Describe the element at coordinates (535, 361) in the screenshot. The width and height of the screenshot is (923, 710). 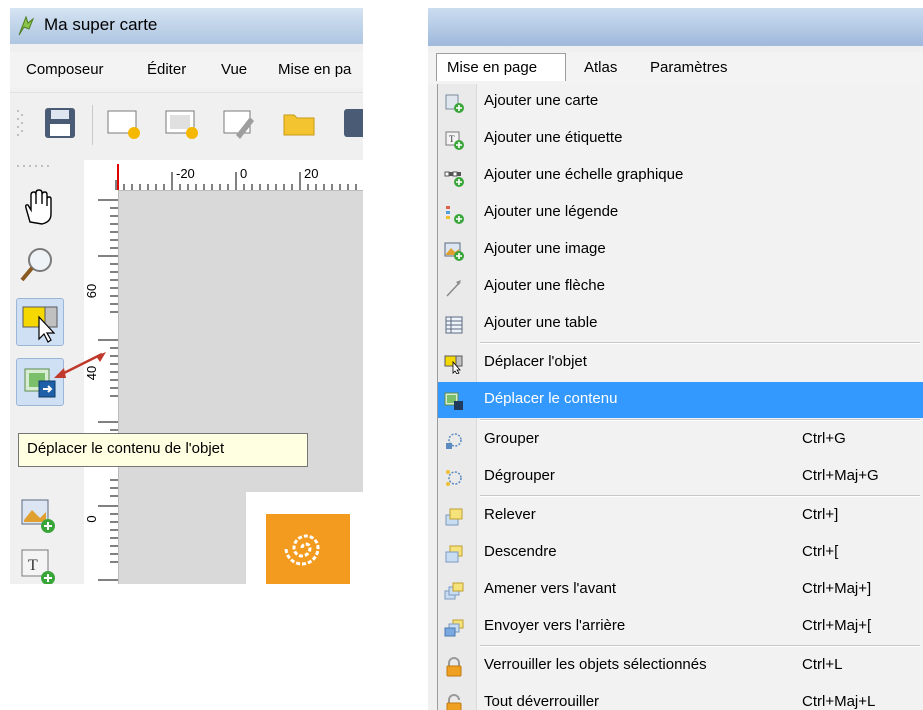
I see `menu-item-label: Déplacer l'objet` at that location.